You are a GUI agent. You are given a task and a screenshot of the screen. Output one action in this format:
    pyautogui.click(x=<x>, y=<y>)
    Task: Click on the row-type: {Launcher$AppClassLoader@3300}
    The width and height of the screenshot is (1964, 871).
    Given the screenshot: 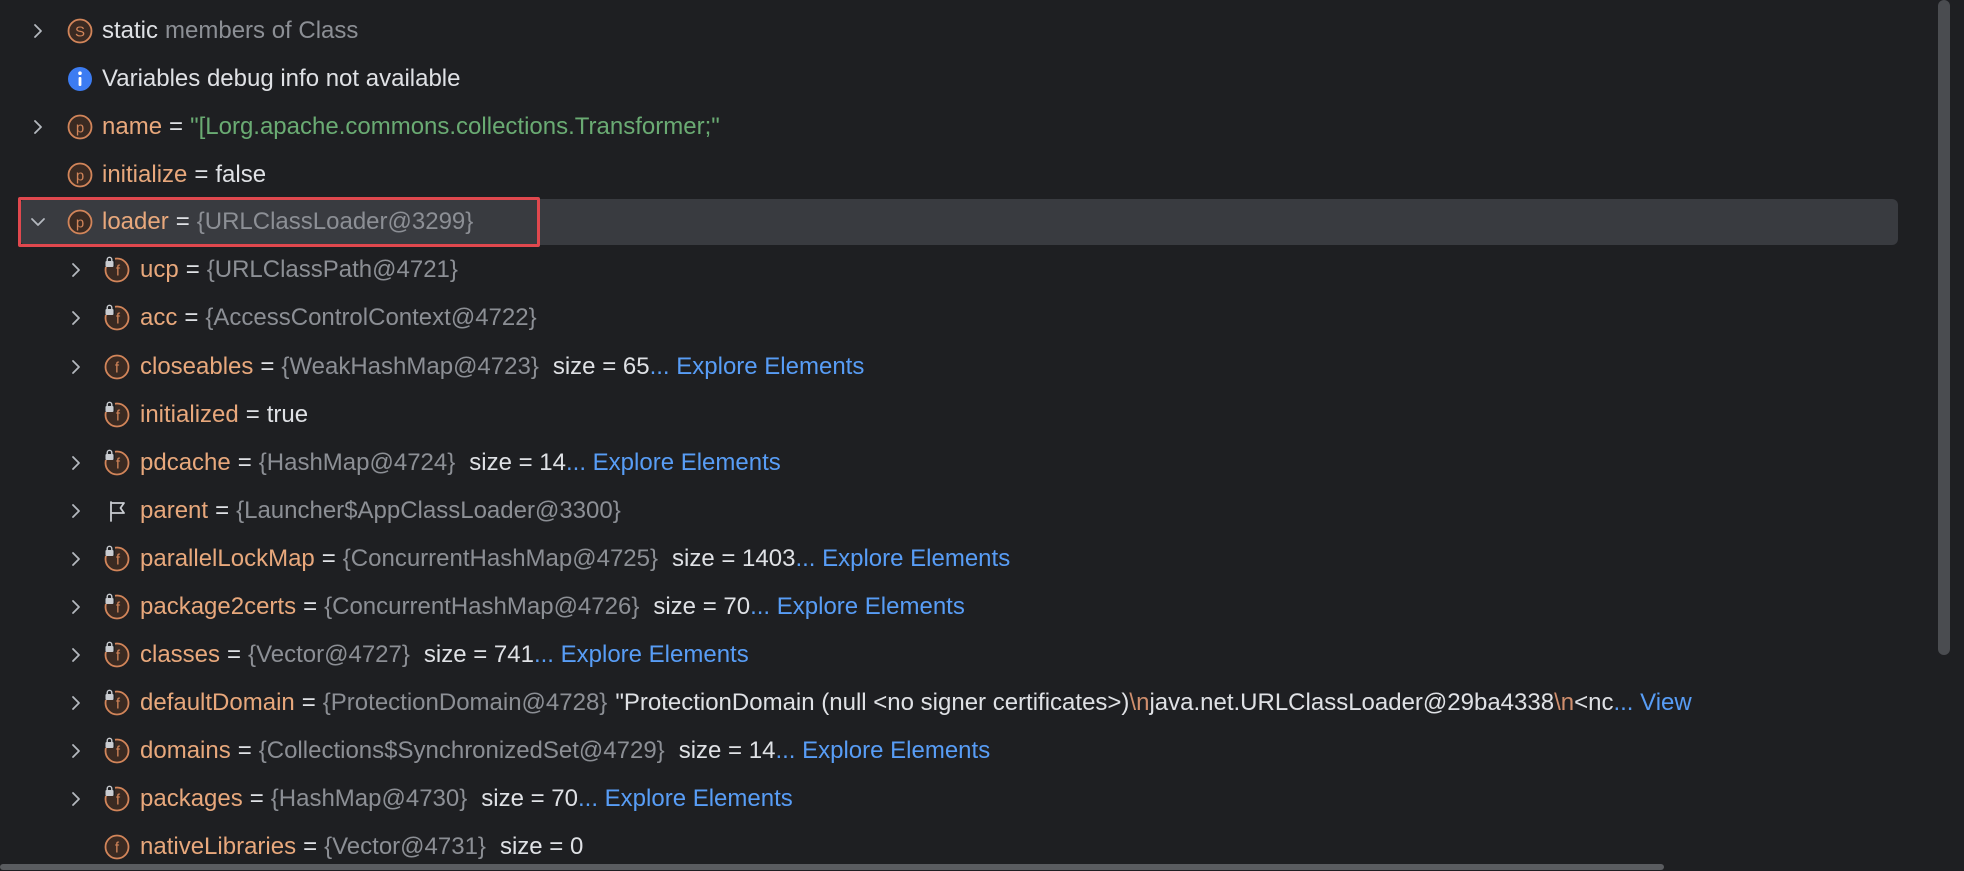 What is the action you would take?
    pyautogui.click(x=428, y=510)
    